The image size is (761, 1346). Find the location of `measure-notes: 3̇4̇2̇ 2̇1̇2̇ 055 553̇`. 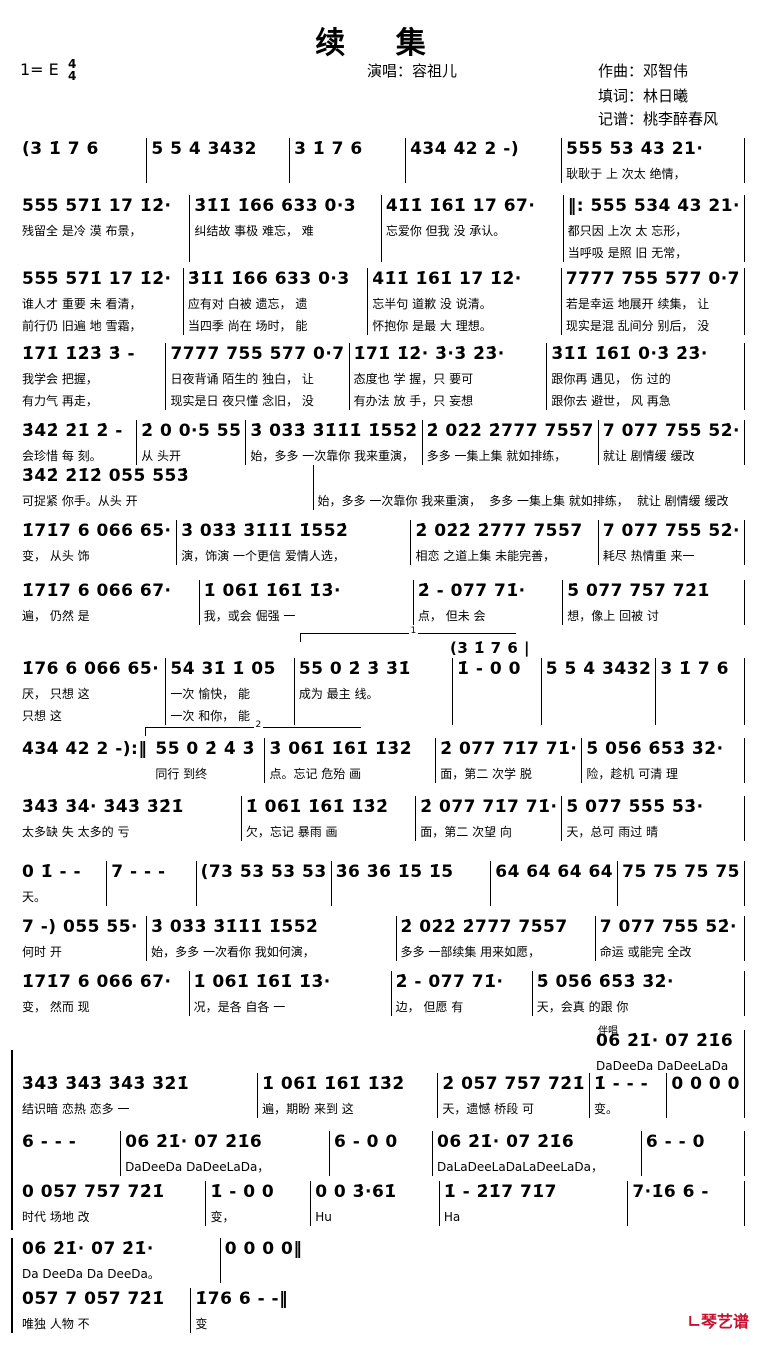

measure-notes: 3̇4̇2̇ 2̇1̇2̇ 055 553̇ is located at coordinates (106, 476).